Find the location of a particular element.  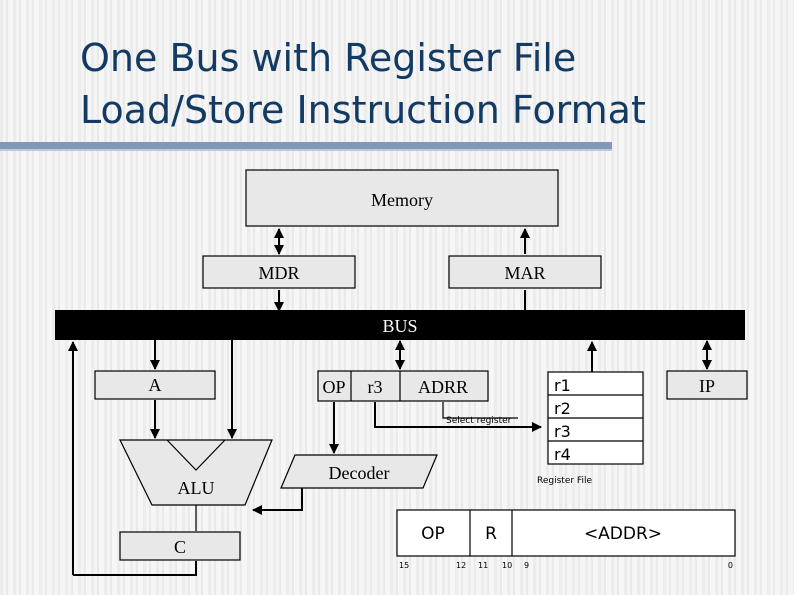

mar-label: MAR is located at coordinates (524, 273).